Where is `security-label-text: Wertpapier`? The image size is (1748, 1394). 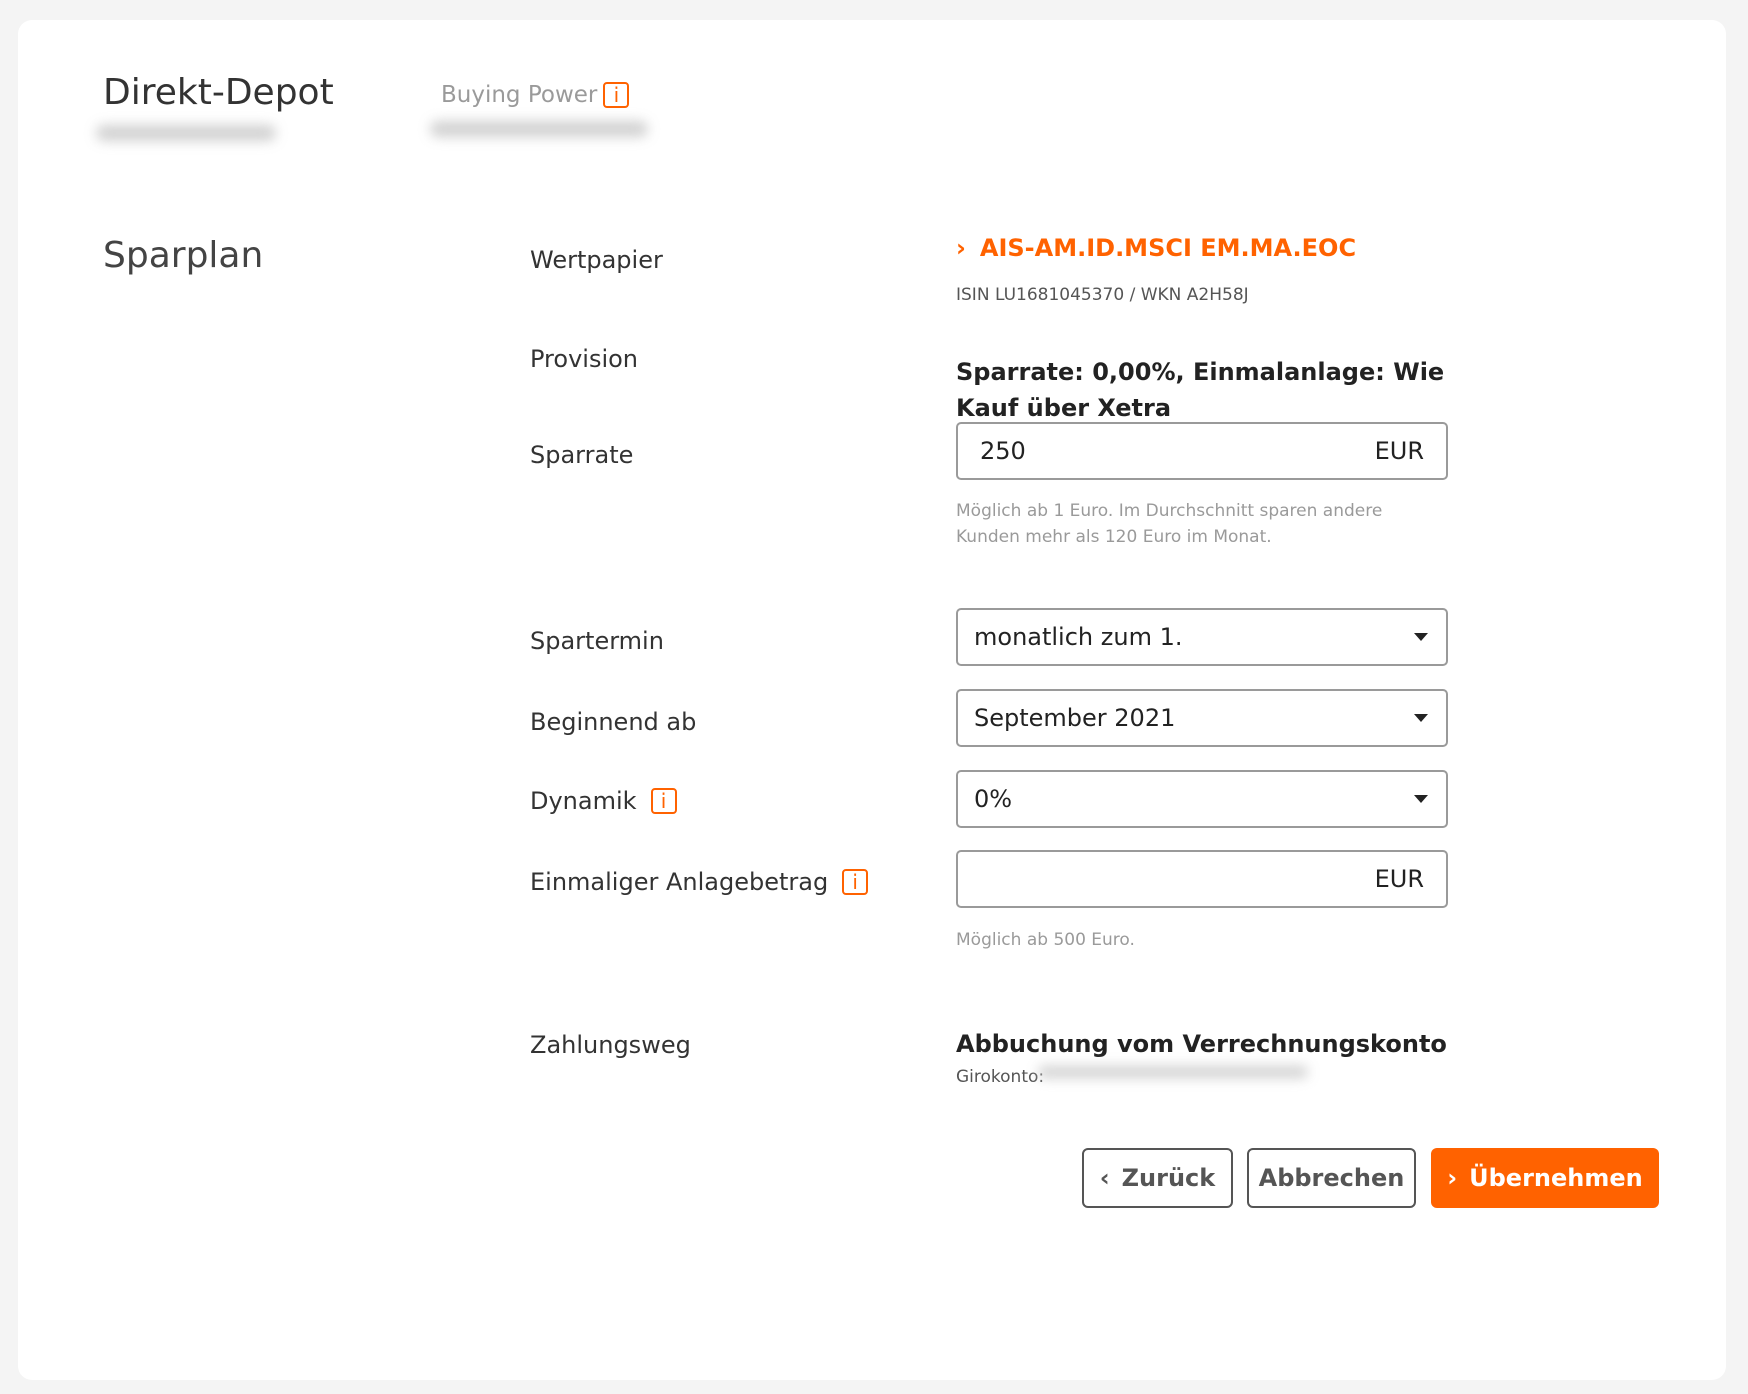 security-label-text: Wertpapier is located at coordinates (596, 260).